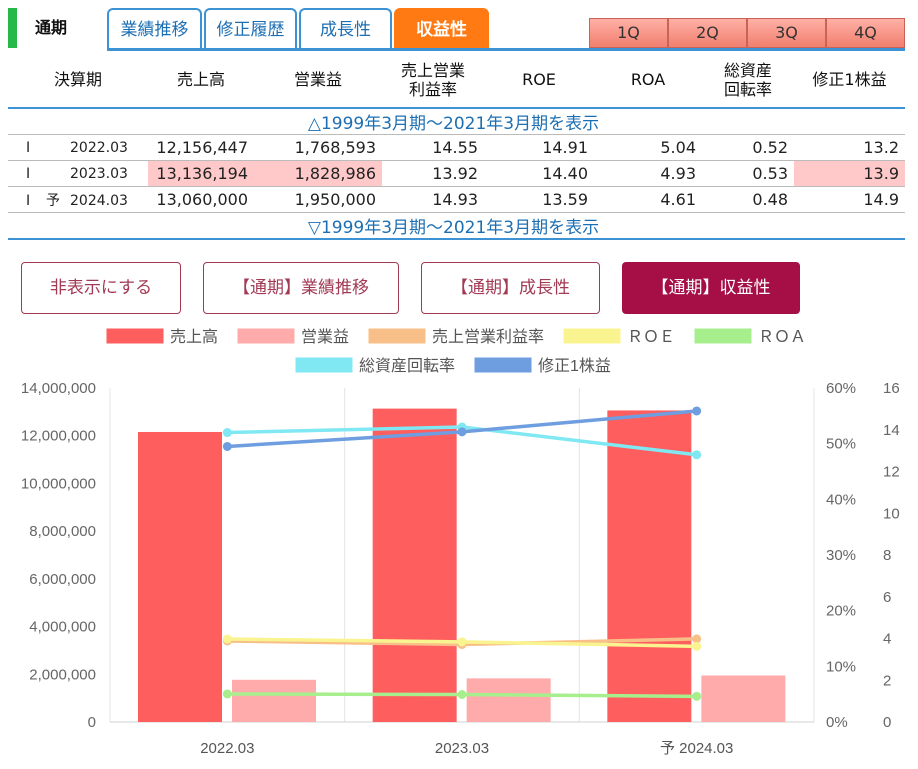  I want to click on right-axis-tick: 10, so click(891, 513).